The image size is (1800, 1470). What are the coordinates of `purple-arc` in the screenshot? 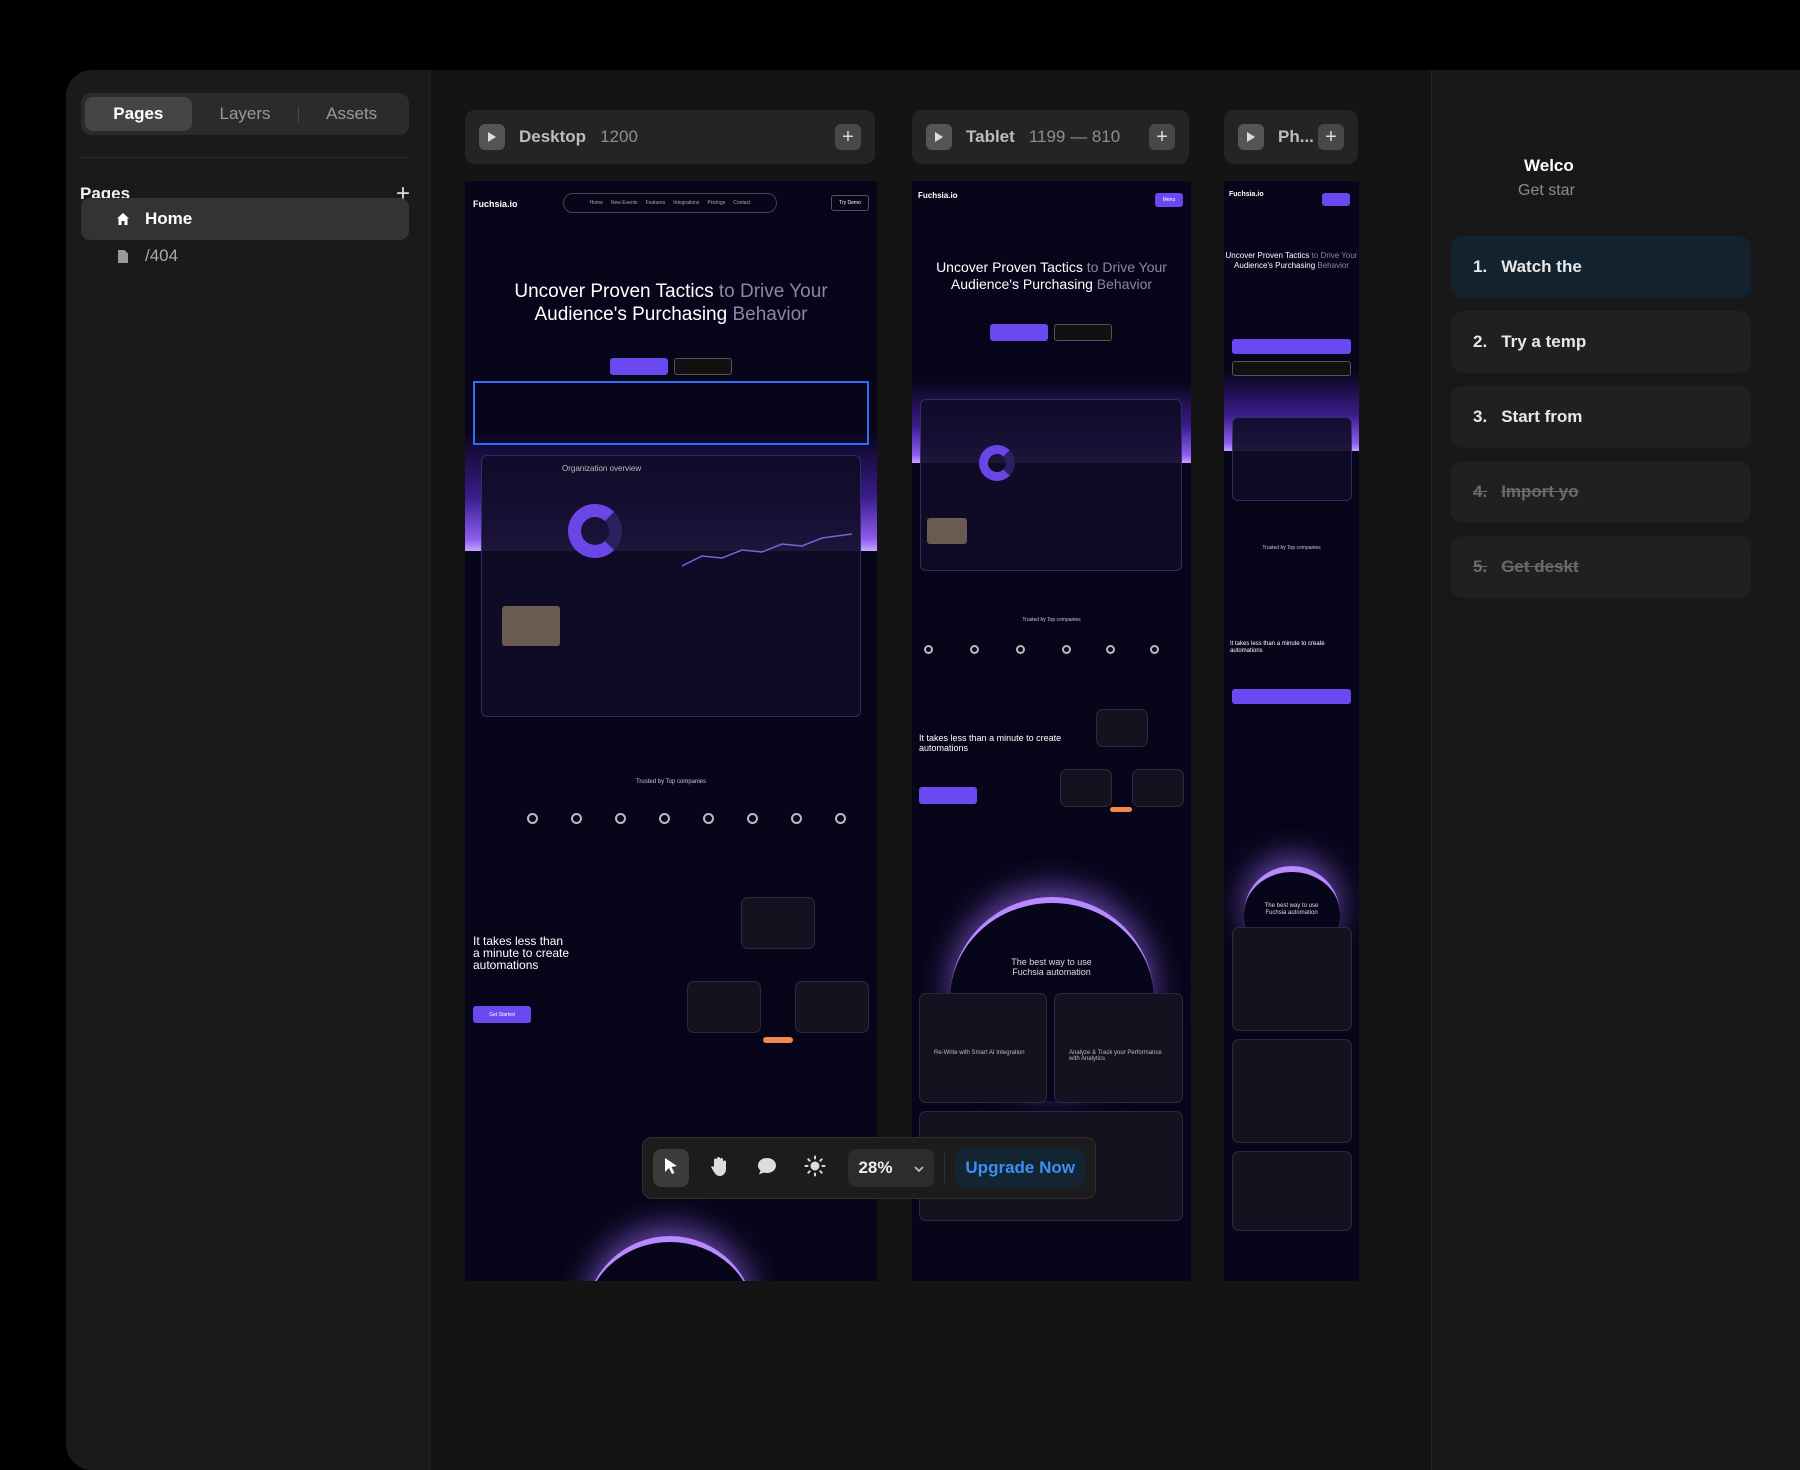 It's located at (670, 1258).